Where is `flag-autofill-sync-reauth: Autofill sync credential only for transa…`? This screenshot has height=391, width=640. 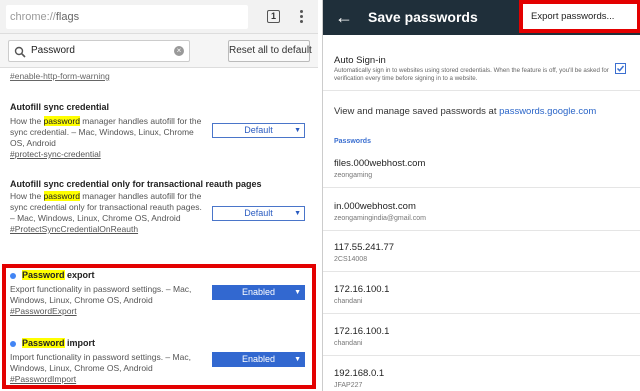 flag-autofill-sync-reauth: Autofill sync credential only for transa… is located at coordinates (160, 206).